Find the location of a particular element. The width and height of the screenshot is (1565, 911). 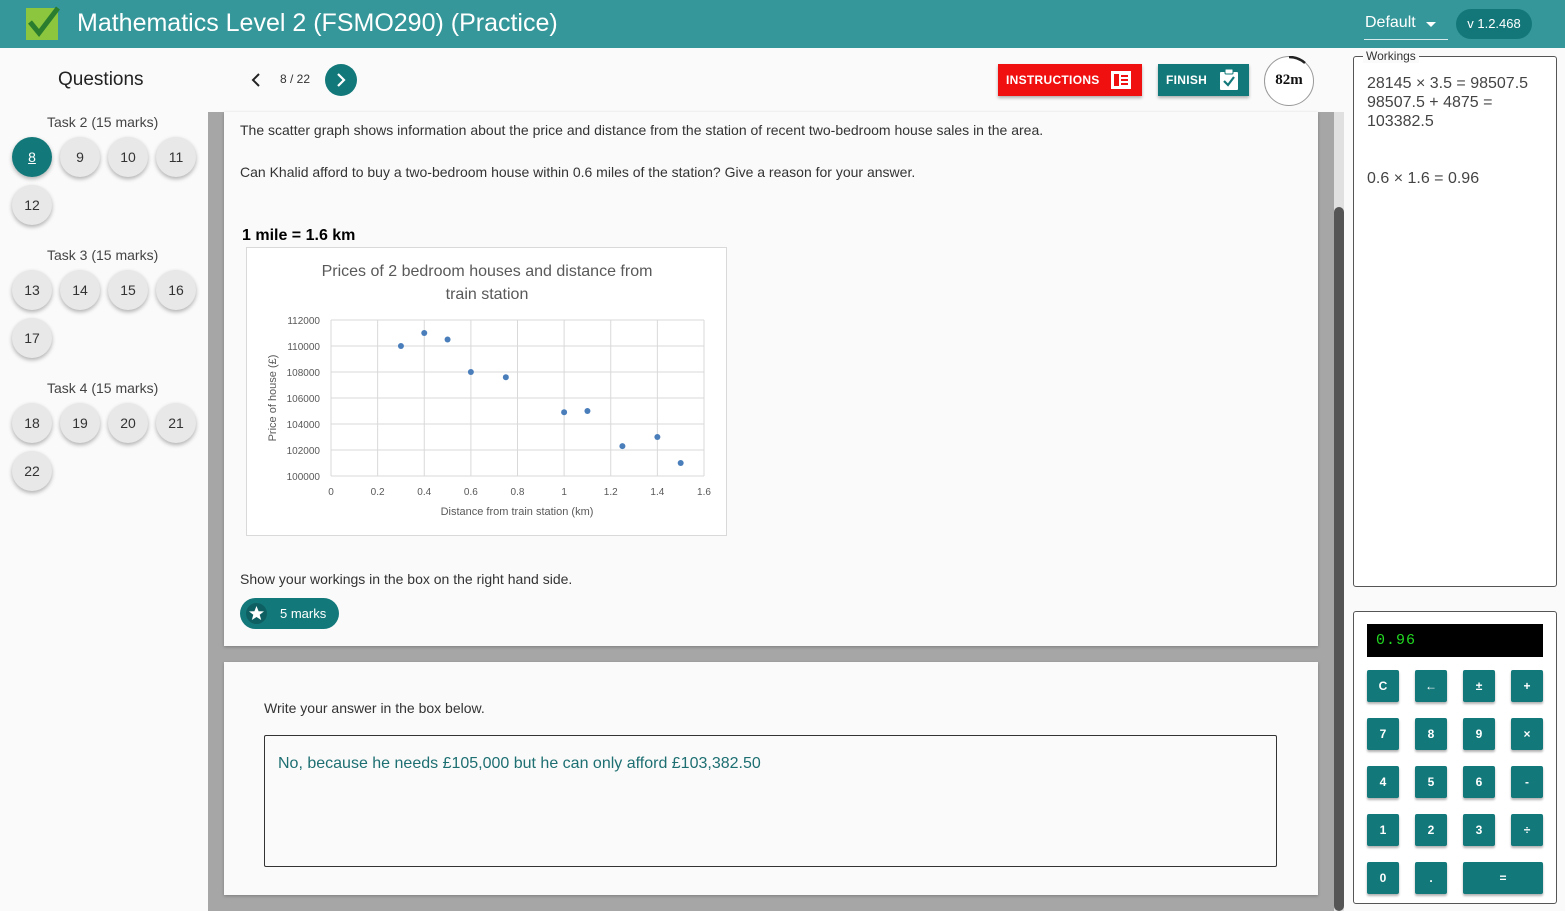

next-question-button is located at coordinates (341, 80).